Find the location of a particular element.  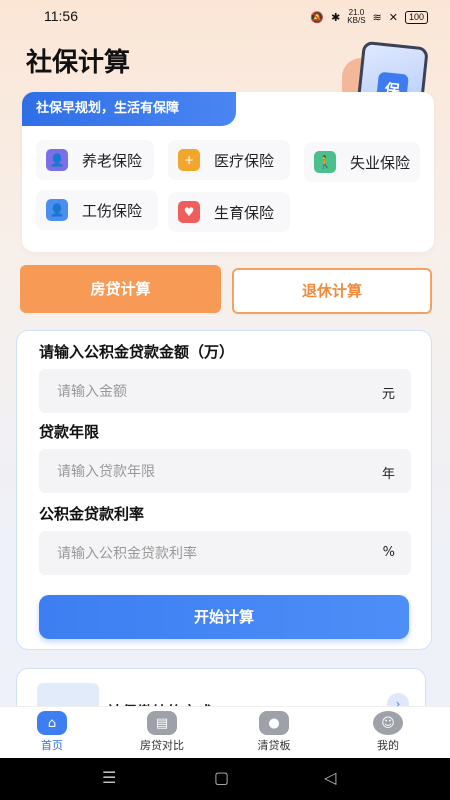

wifi-icon: ≋ is located at coordinates (377, 17).